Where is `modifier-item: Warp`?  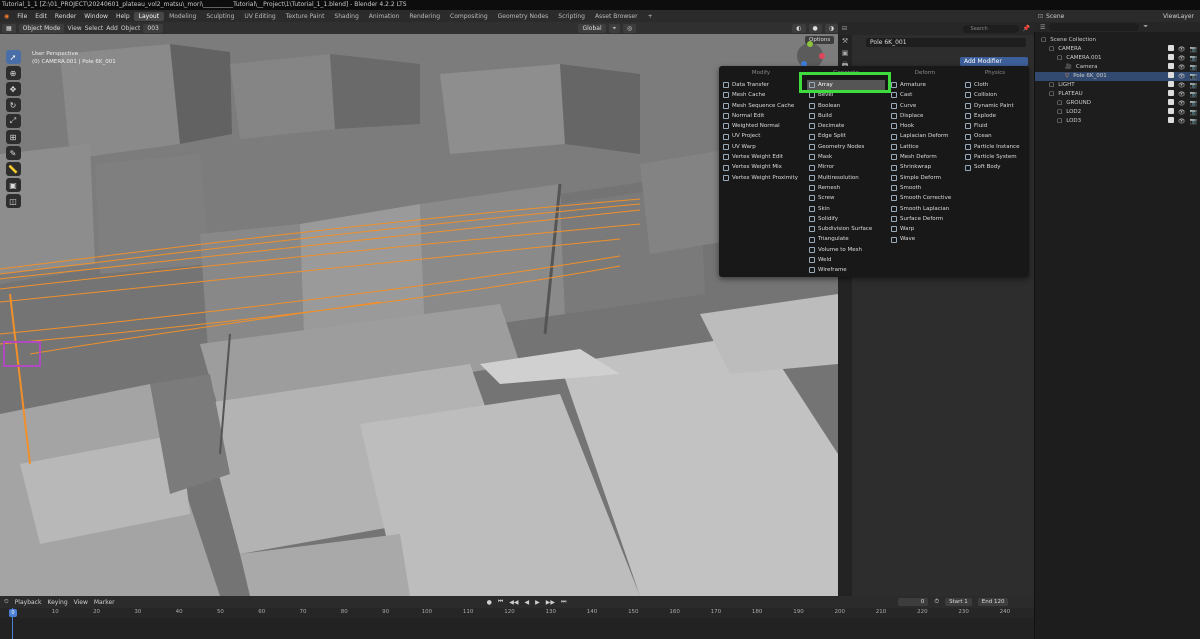 modifier-item: Warp is located at coordinates (925, 229).